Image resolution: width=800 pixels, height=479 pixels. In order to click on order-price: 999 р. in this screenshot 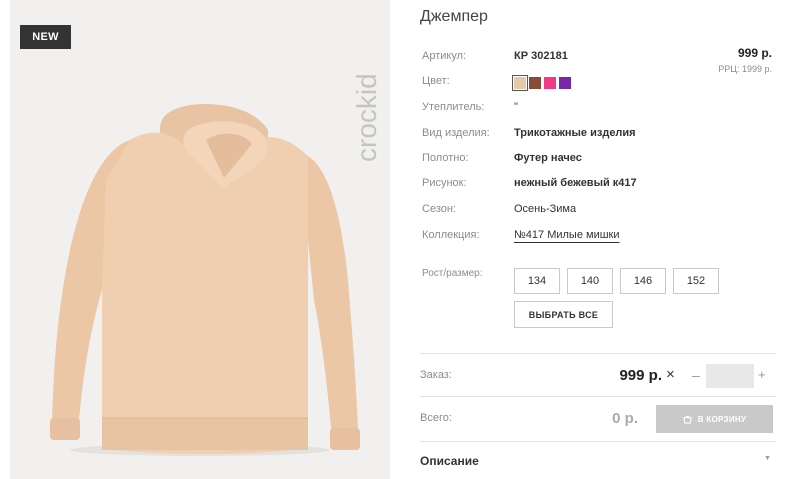, I will do `click(640, 375)`.